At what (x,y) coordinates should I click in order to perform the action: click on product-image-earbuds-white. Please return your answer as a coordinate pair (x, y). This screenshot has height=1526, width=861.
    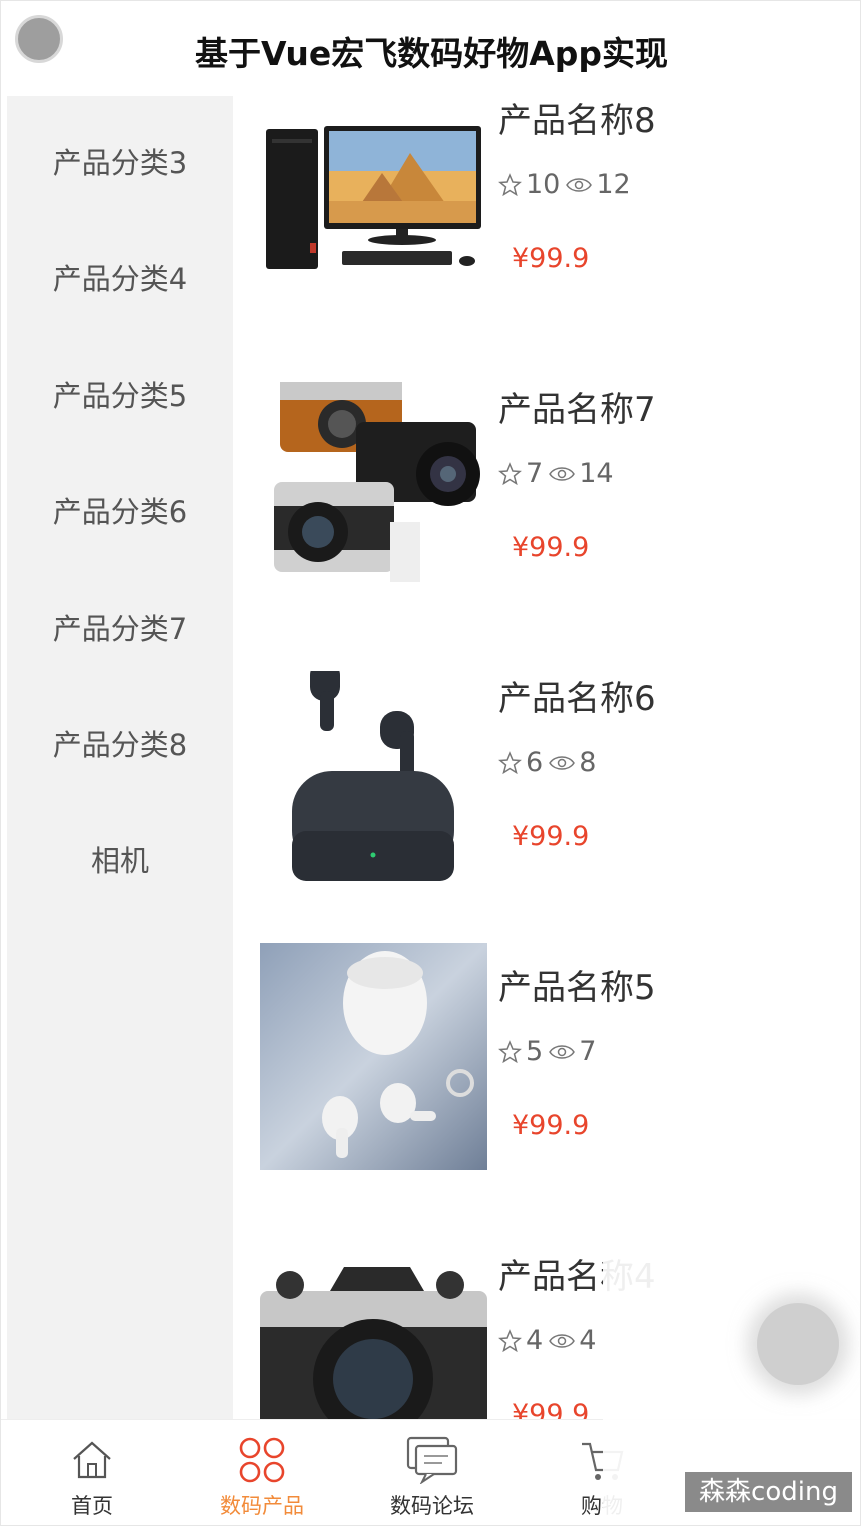
    Looking at the image, I should click on (373, 1056).